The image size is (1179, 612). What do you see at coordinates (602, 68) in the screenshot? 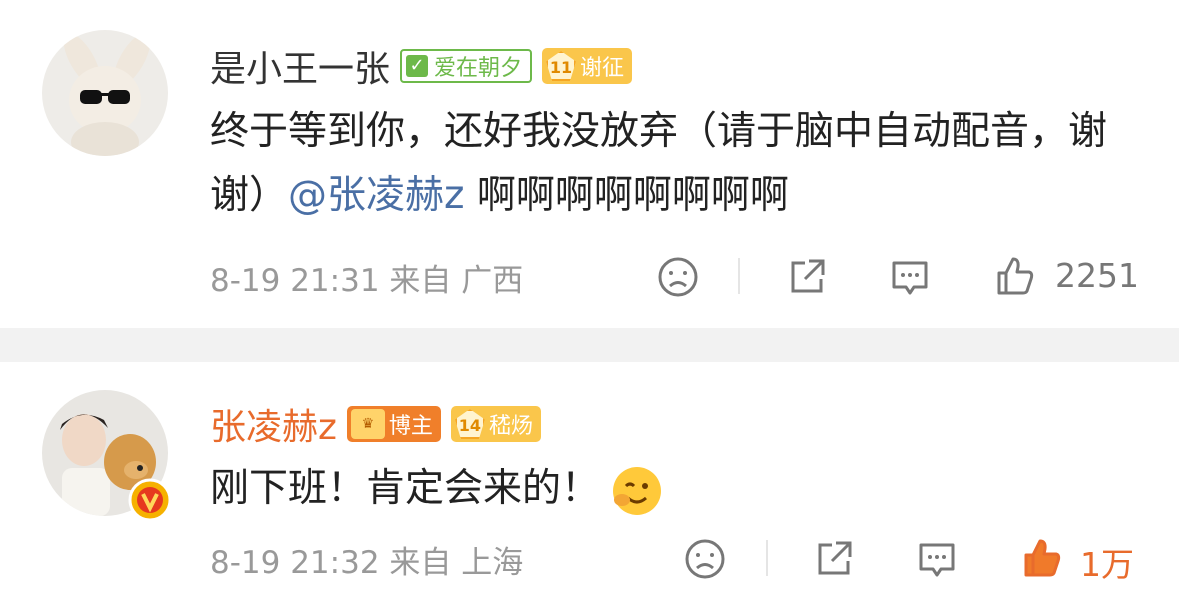
I see `level-label: 谢征` at bounding box center [602, 68].